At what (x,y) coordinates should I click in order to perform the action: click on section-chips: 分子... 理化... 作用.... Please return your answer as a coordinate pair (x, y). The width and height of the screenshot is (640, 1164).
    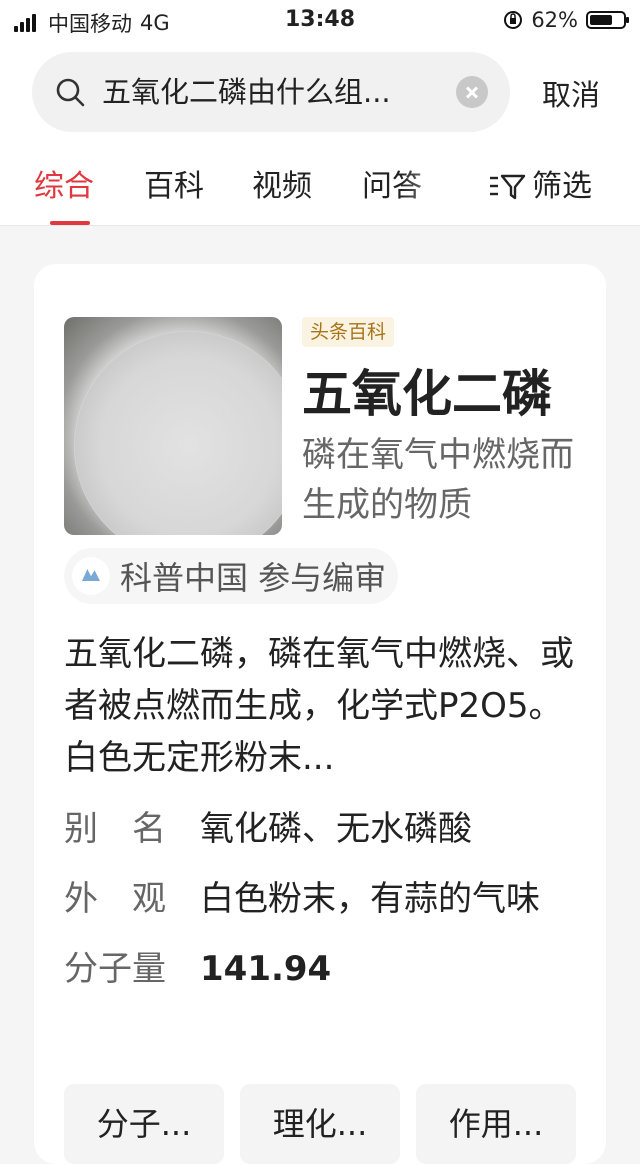
    Looking at the image, I should click on (324, 1124).